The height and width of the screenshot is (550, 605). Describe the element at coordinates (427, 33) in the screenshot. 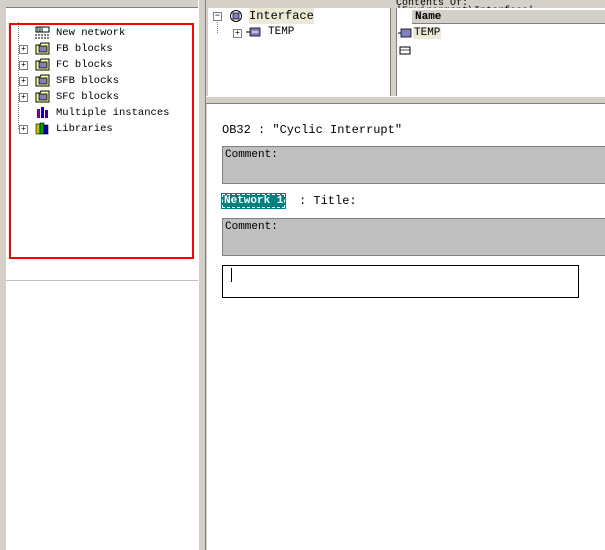

I see `row-name-cell: TEMP` at that location.